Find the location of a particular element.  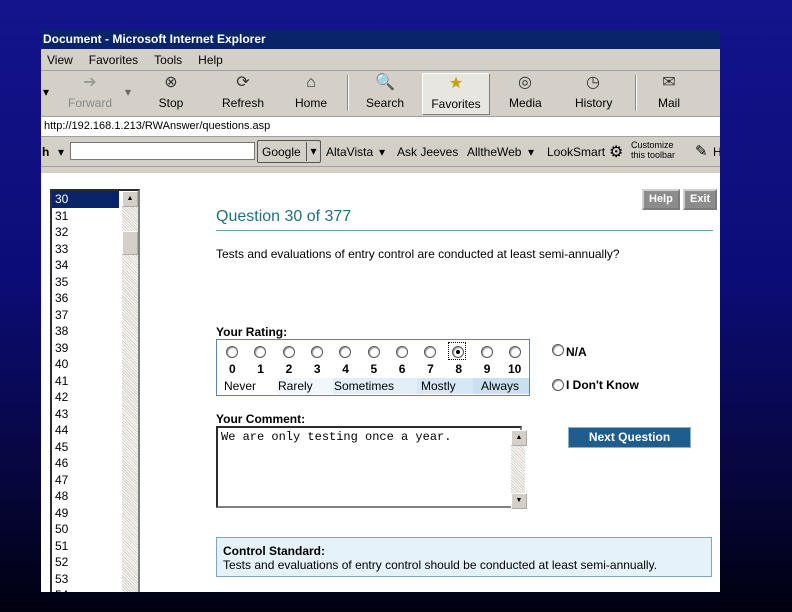

highlighter-icon: ✎ is located at coordinates (701, 151).